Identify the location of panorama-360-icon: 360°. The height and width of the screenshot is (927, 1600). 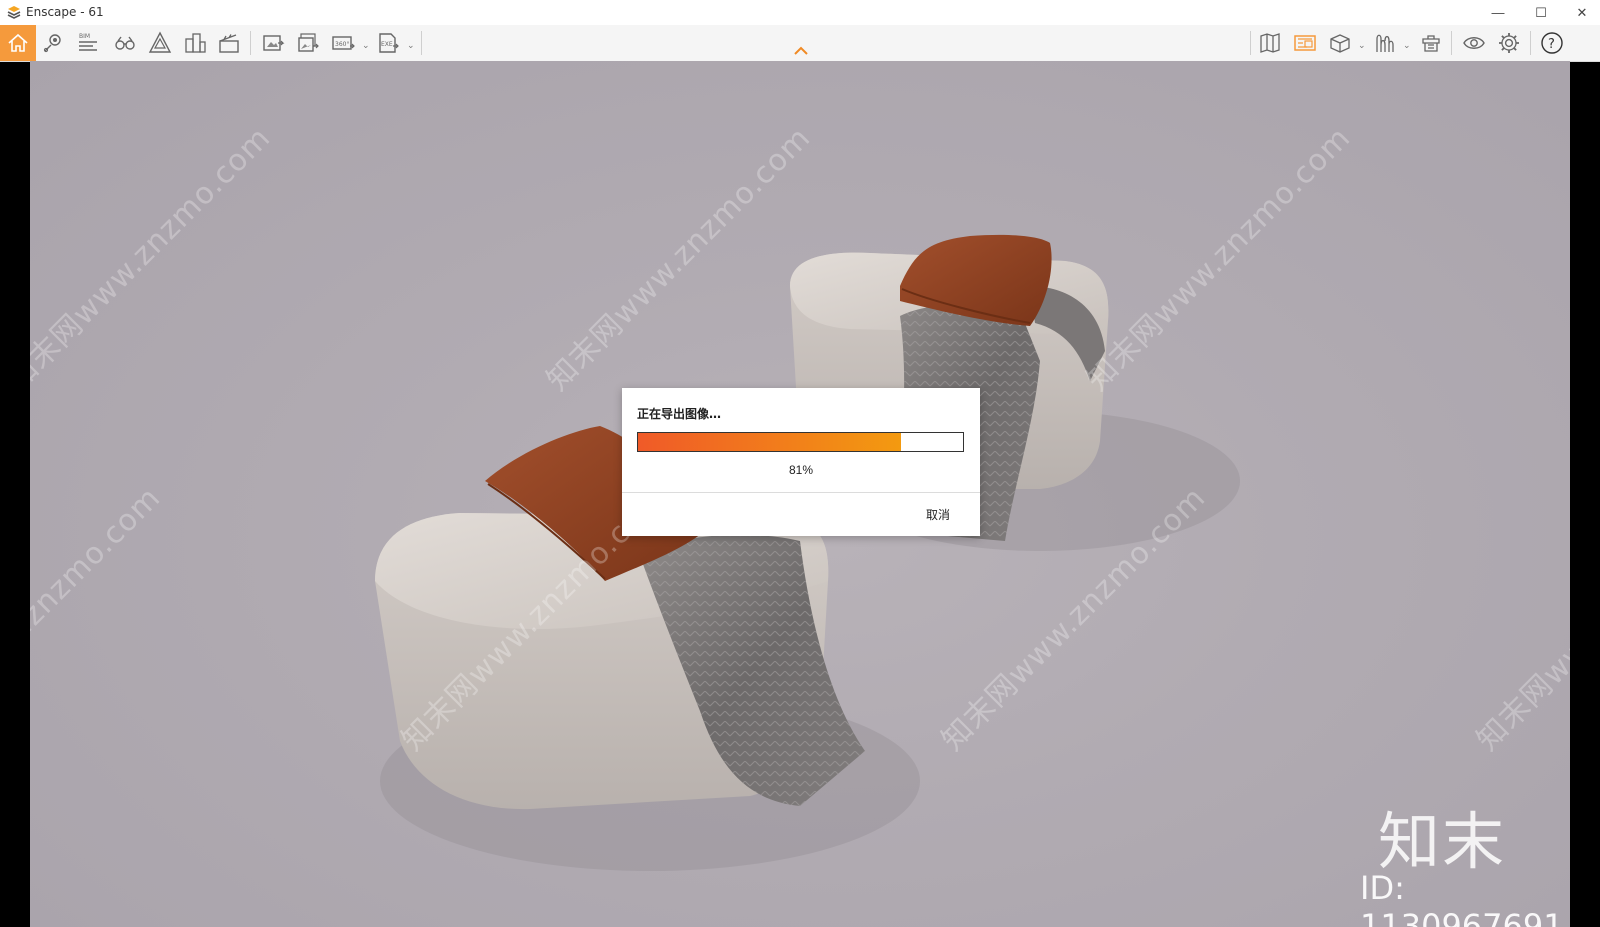
(343, 43).